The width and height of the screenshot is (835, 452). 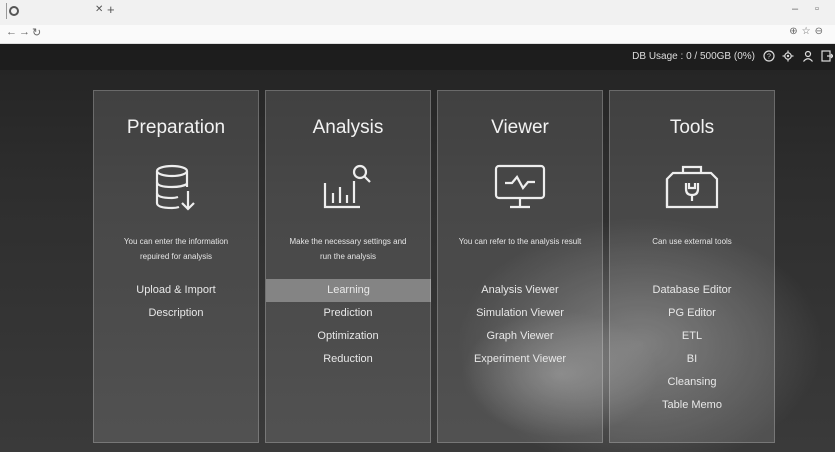 I want to click on menu-item-experiment-viewer: Experiment Viewer, so click(x=520, y=359).